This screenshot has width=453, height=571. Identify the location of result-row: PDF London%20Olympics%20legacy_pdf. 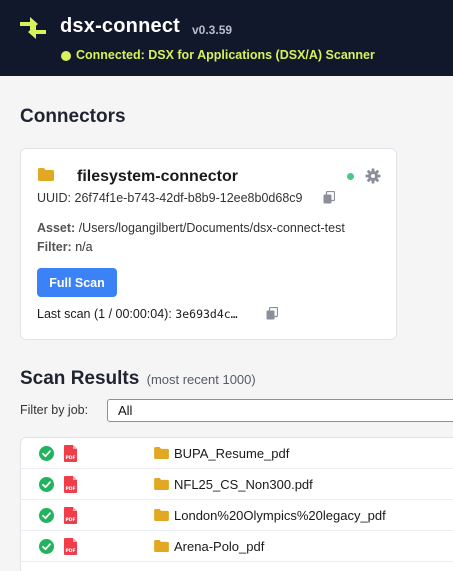
(237, 515).